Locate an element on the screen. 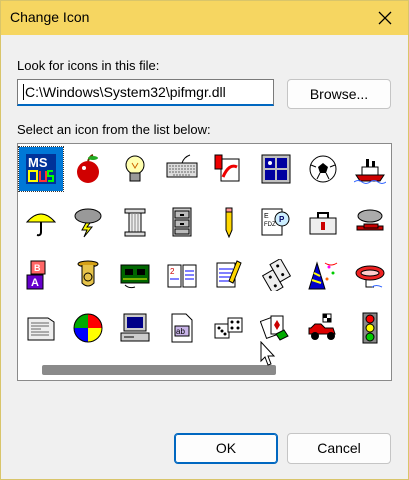 This screenshot has width=409, height=480. raft-icon is located at coordinates (370, 276).